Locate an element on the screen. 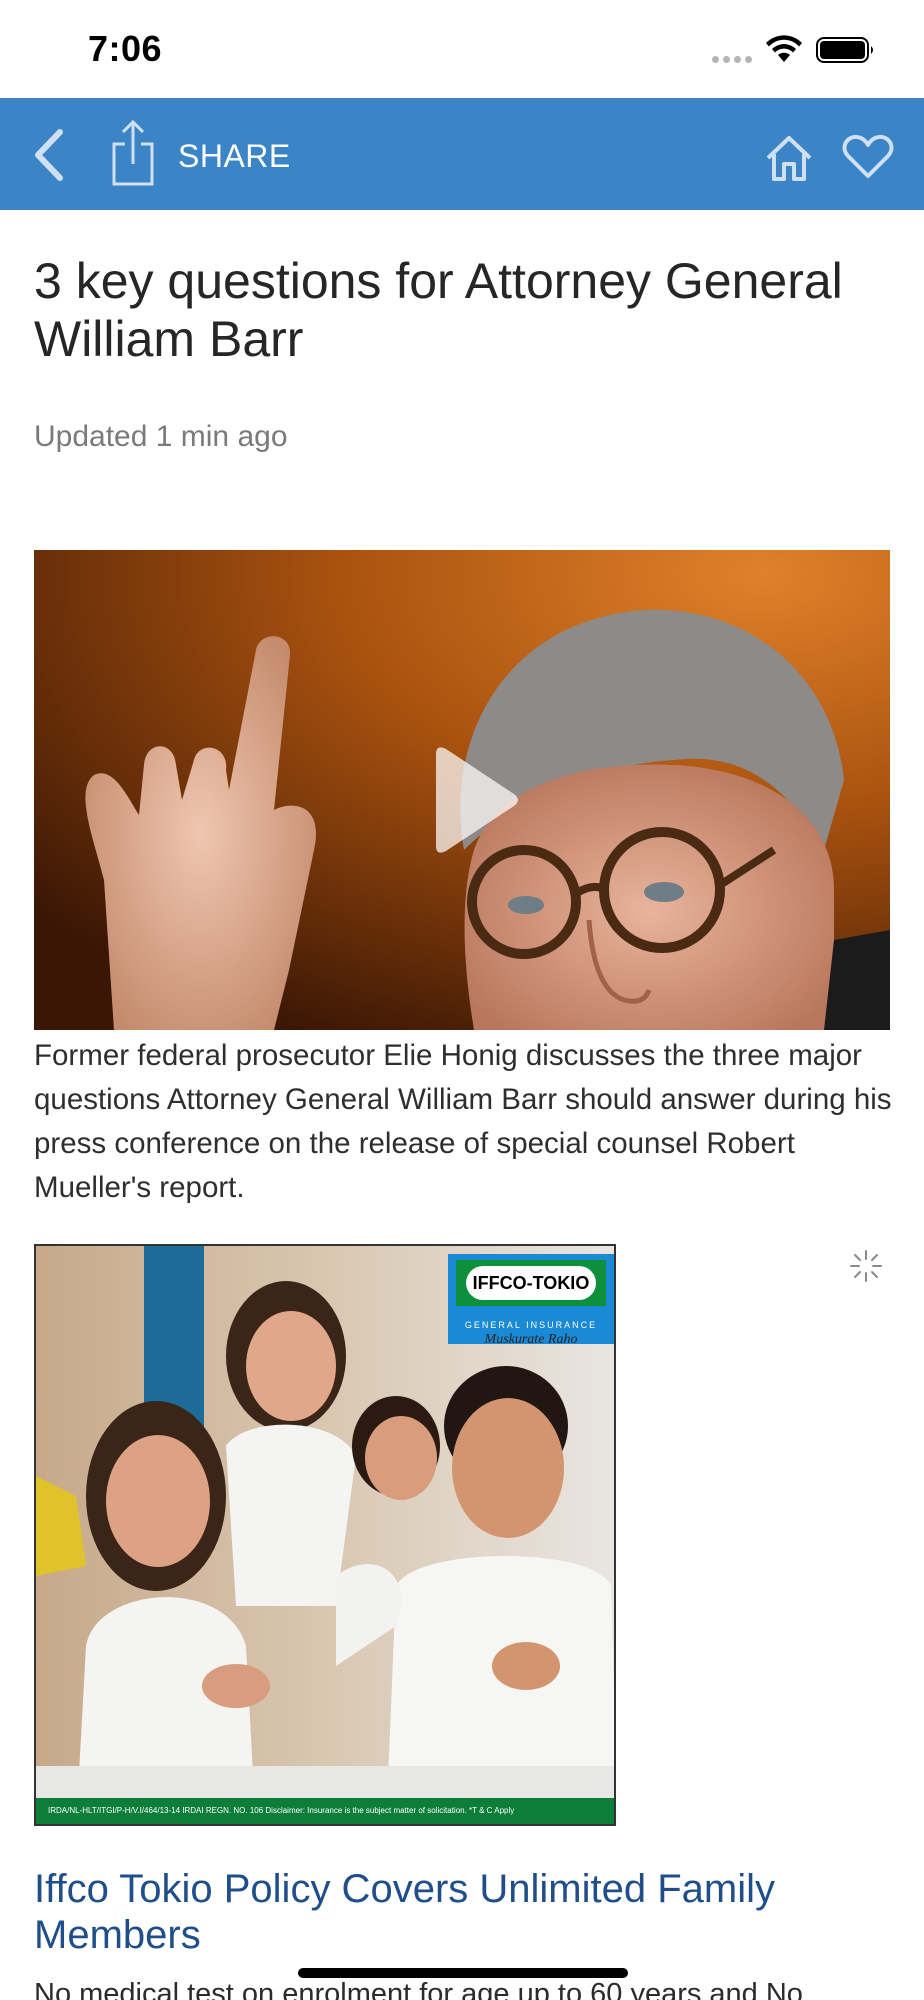 The width and height of the screenshot is (924, 2000). ad-brand-name: IFFCO-TOKIO is located at coordinates (531, 1283).